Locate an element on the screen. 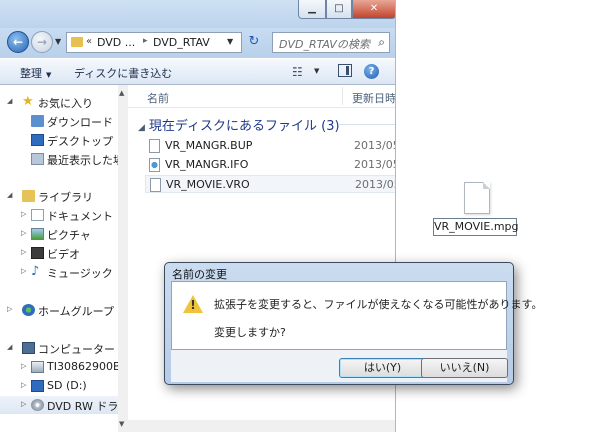  no-button: いいえ(N) is located at coordinates (464, 368).